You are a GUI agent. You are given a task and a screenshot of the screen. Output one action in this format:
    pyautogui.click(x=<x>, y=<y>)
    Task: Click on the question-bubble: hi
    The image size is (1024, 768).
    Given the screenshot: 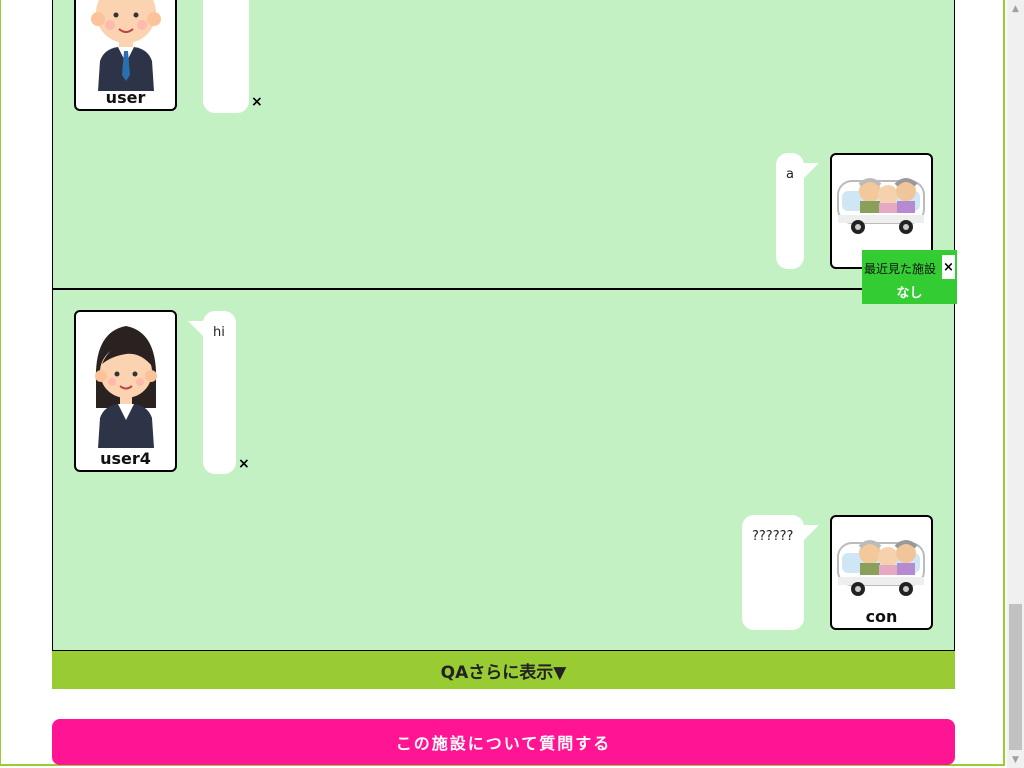 What is the action you would take?
    pyautogui.click(x=219, y=392)
    